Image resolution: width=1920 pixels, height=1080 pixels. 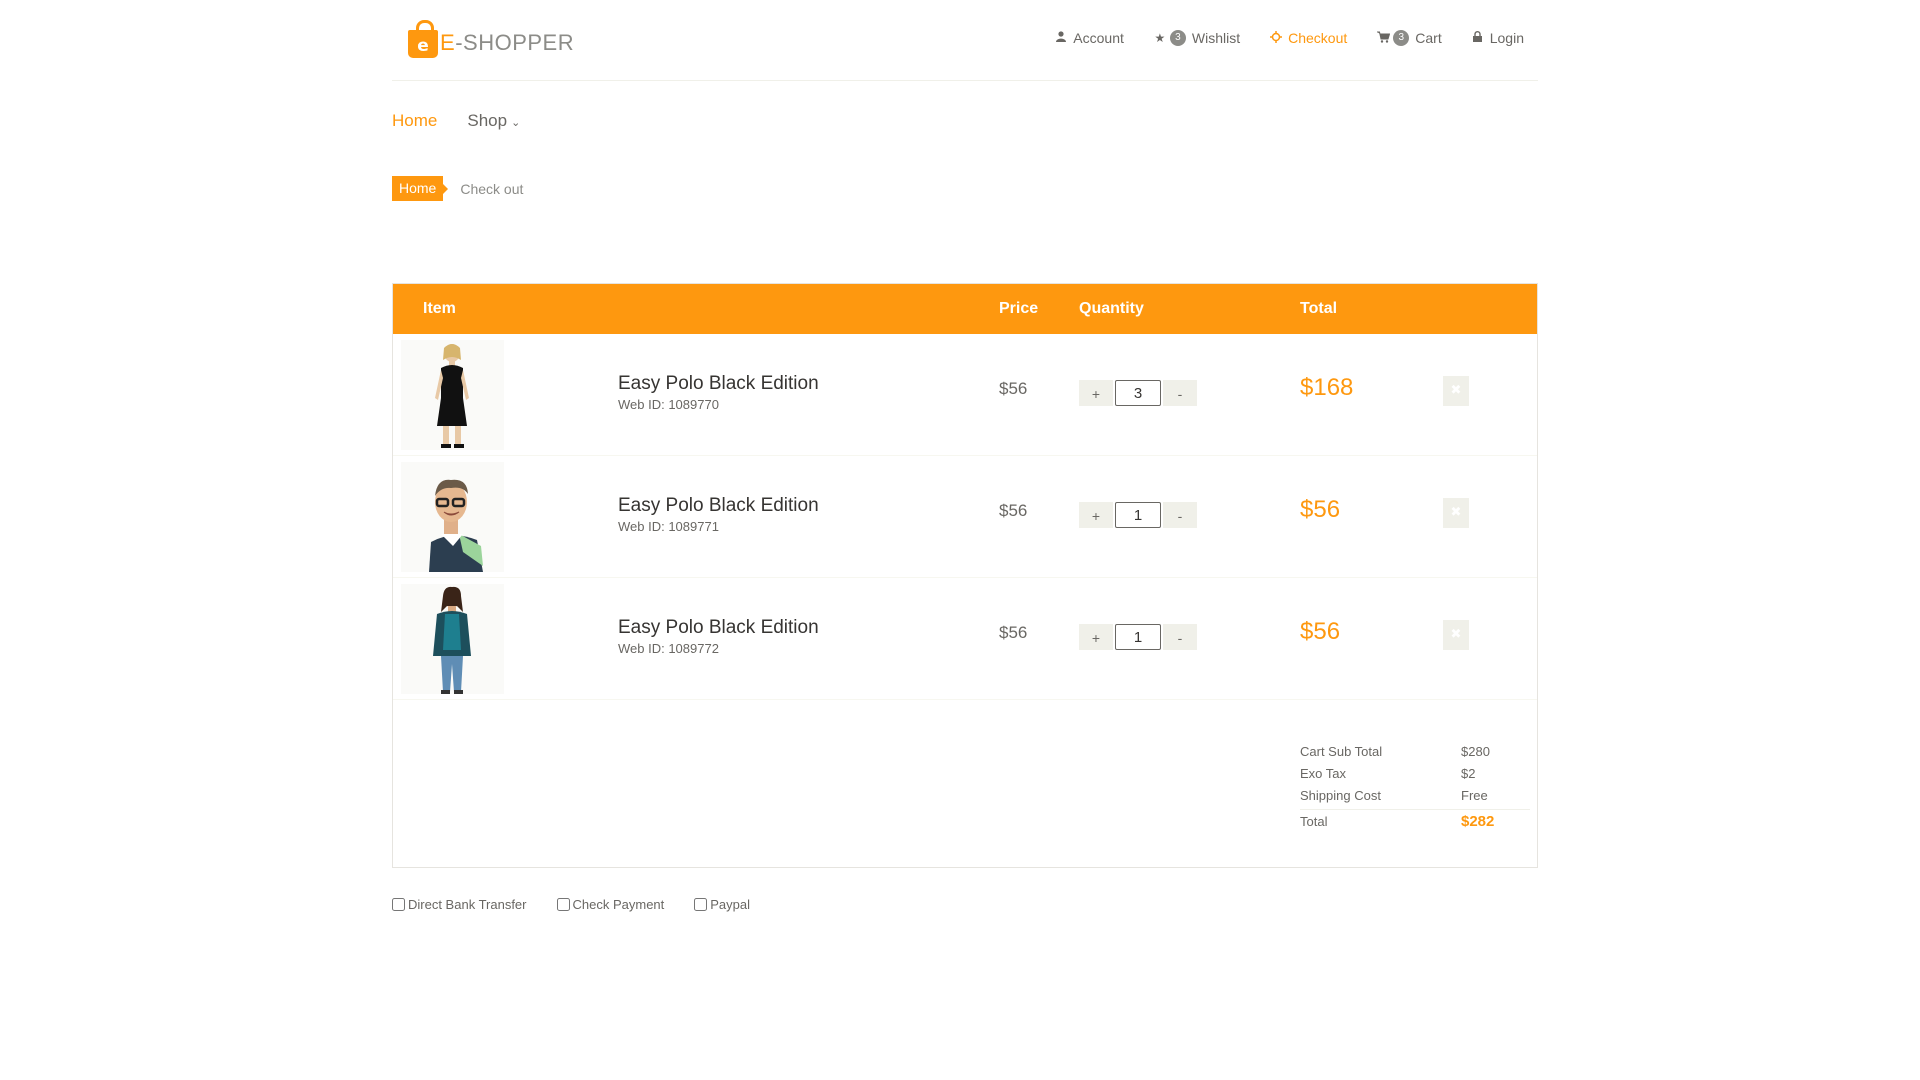 I want to click on summary-total-row: Total $282, so click(x=1415, y=821).